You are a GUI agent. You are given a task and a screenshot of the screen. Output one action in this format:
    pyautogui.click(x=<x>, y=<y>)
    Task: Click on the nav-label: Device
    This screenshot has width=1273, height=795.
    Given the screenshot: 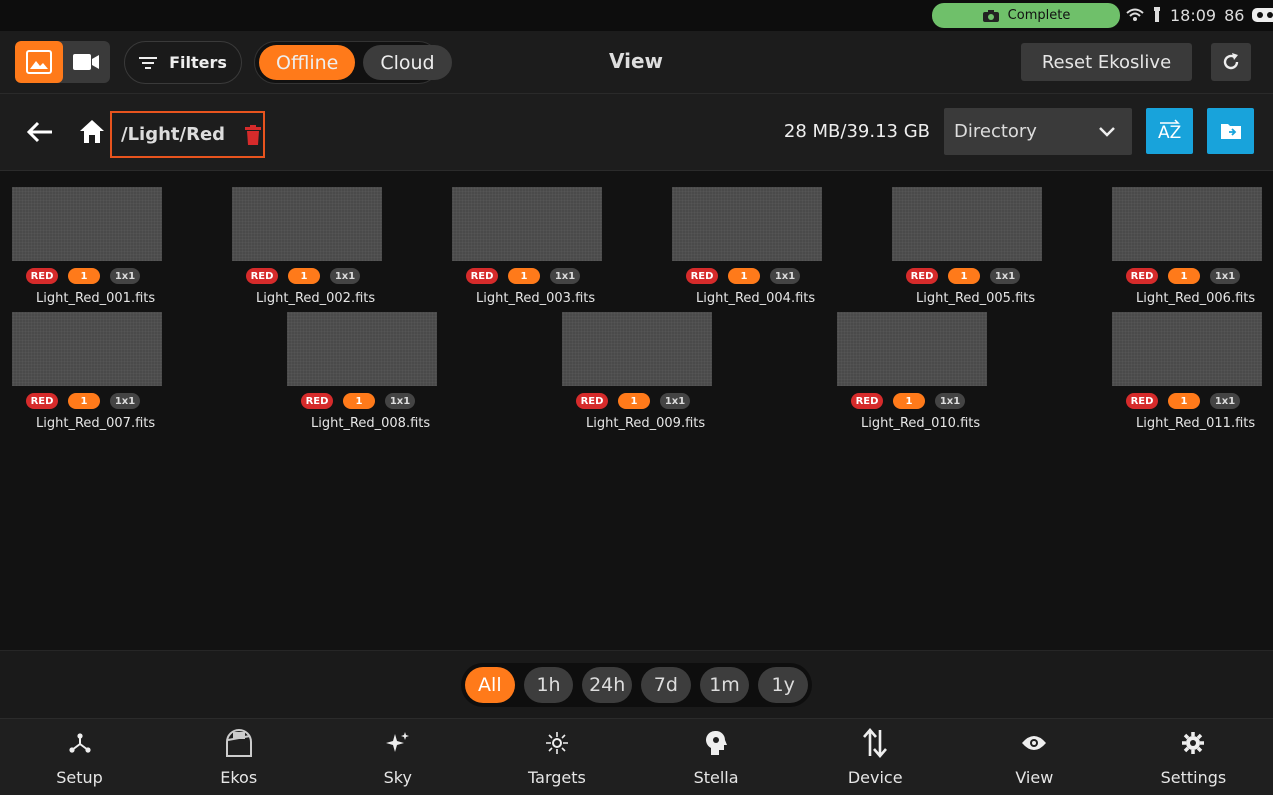 What is the action you would take?
    pyautogui.click(x=875, y=777)
    